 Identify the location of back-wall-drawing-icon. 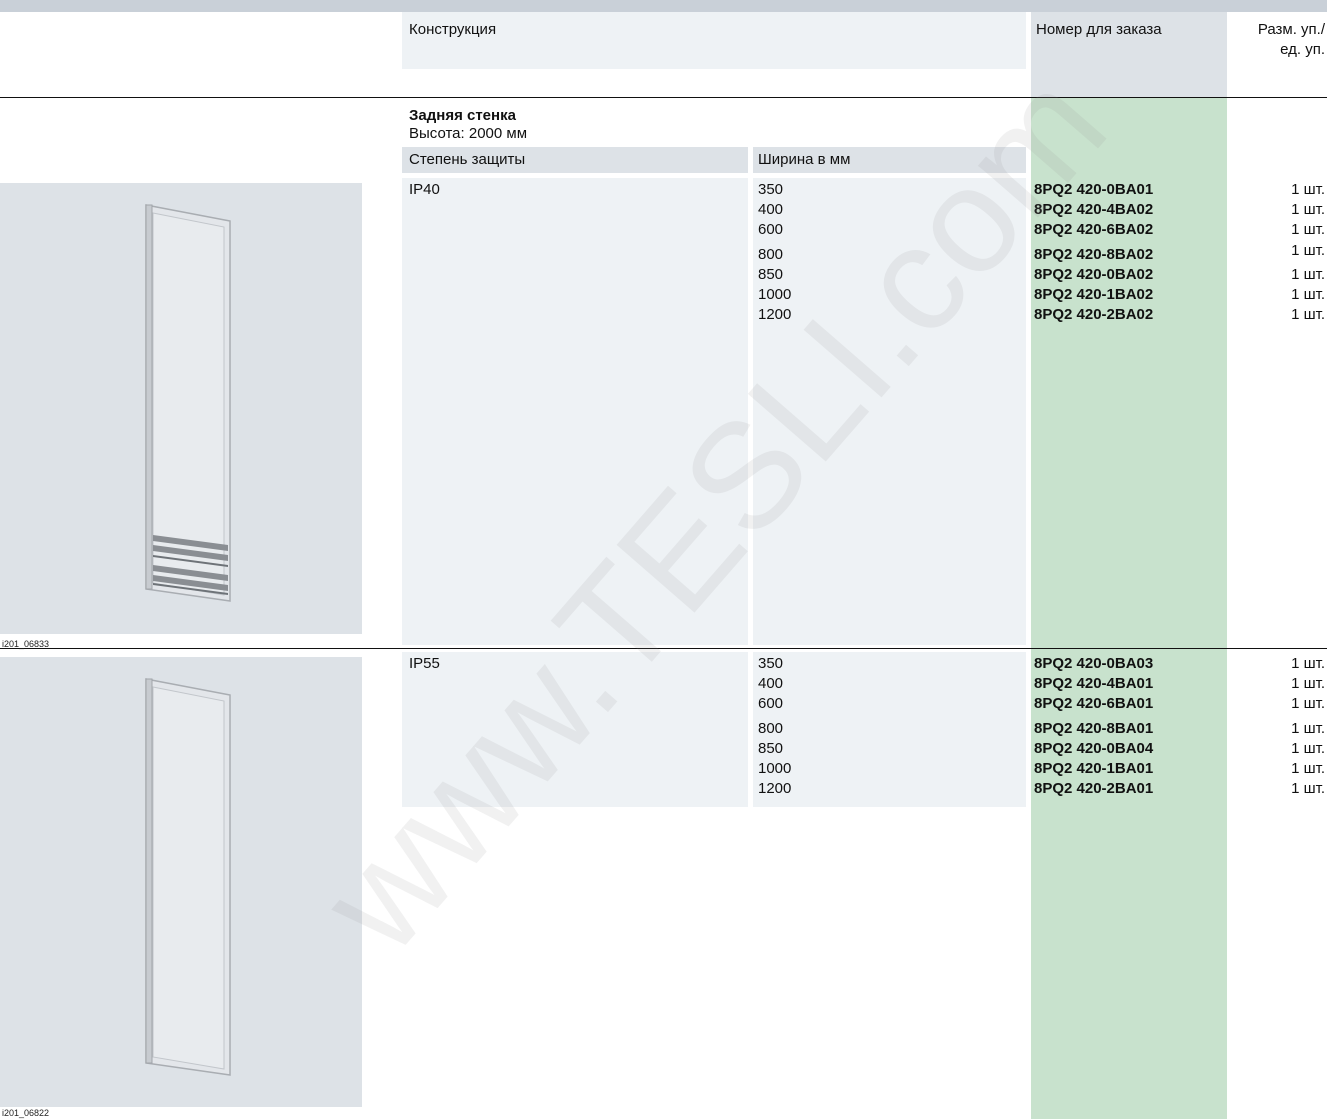
(188, 403).